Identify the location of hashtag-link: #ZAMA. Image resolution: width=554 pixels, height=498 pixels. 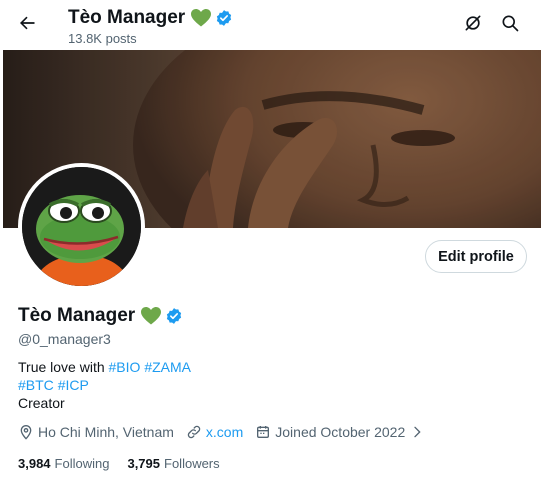
(167, 367).